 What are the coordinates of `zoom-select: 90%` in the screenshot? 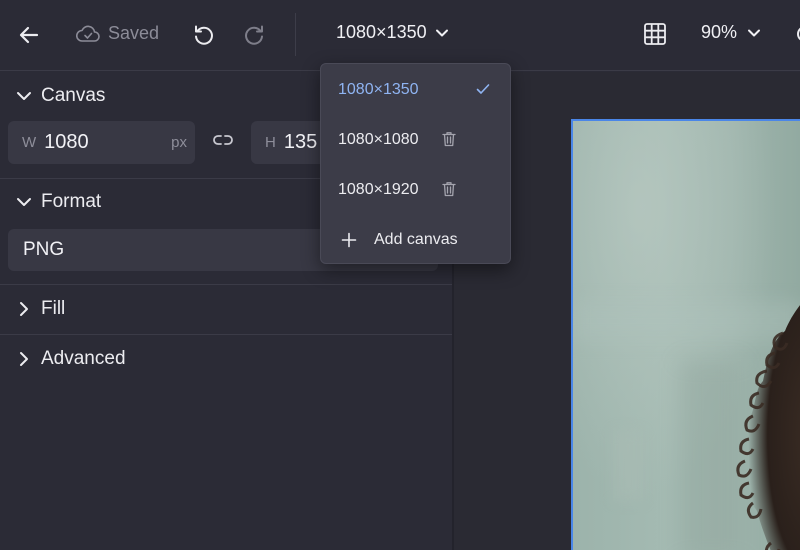 It's located at (731, 32).